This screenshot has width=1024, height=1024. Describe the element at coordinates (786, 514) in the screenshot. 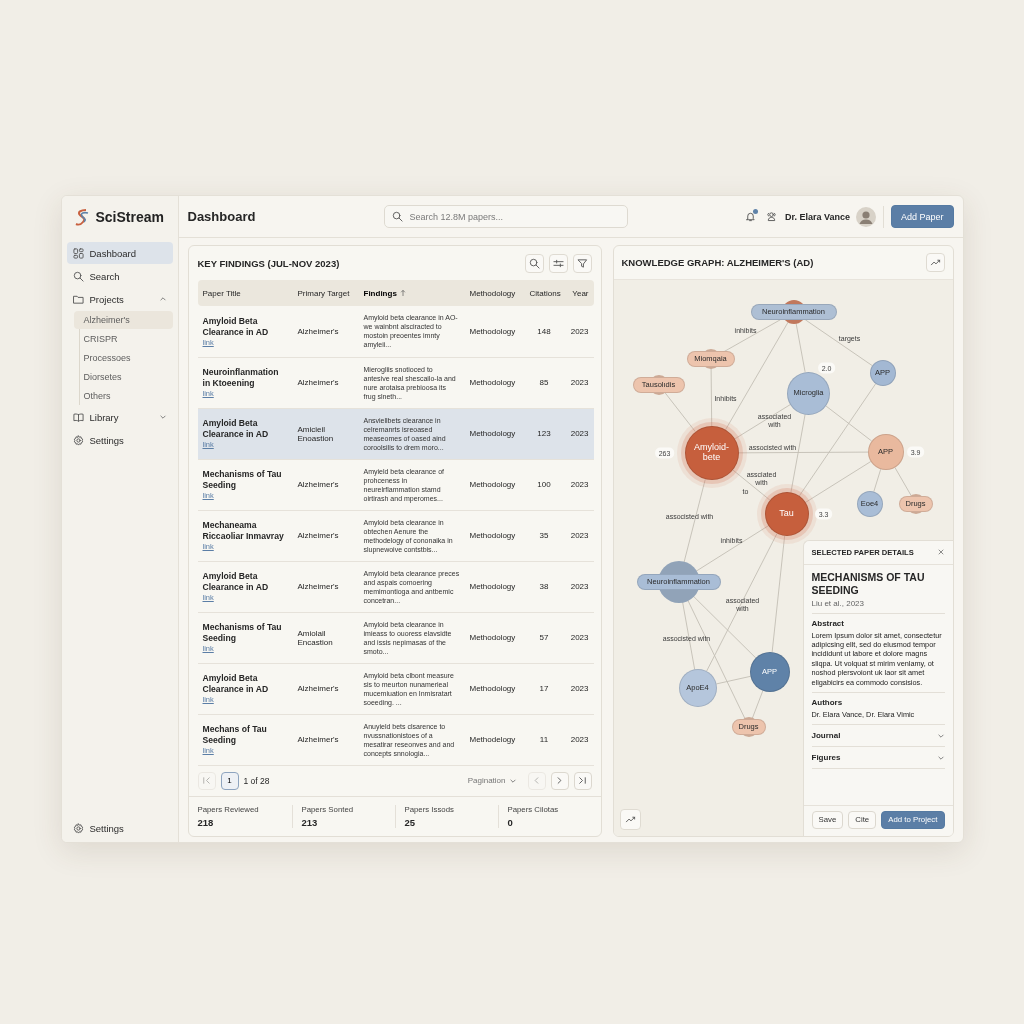

I see `graph-node: Tau` at that location.